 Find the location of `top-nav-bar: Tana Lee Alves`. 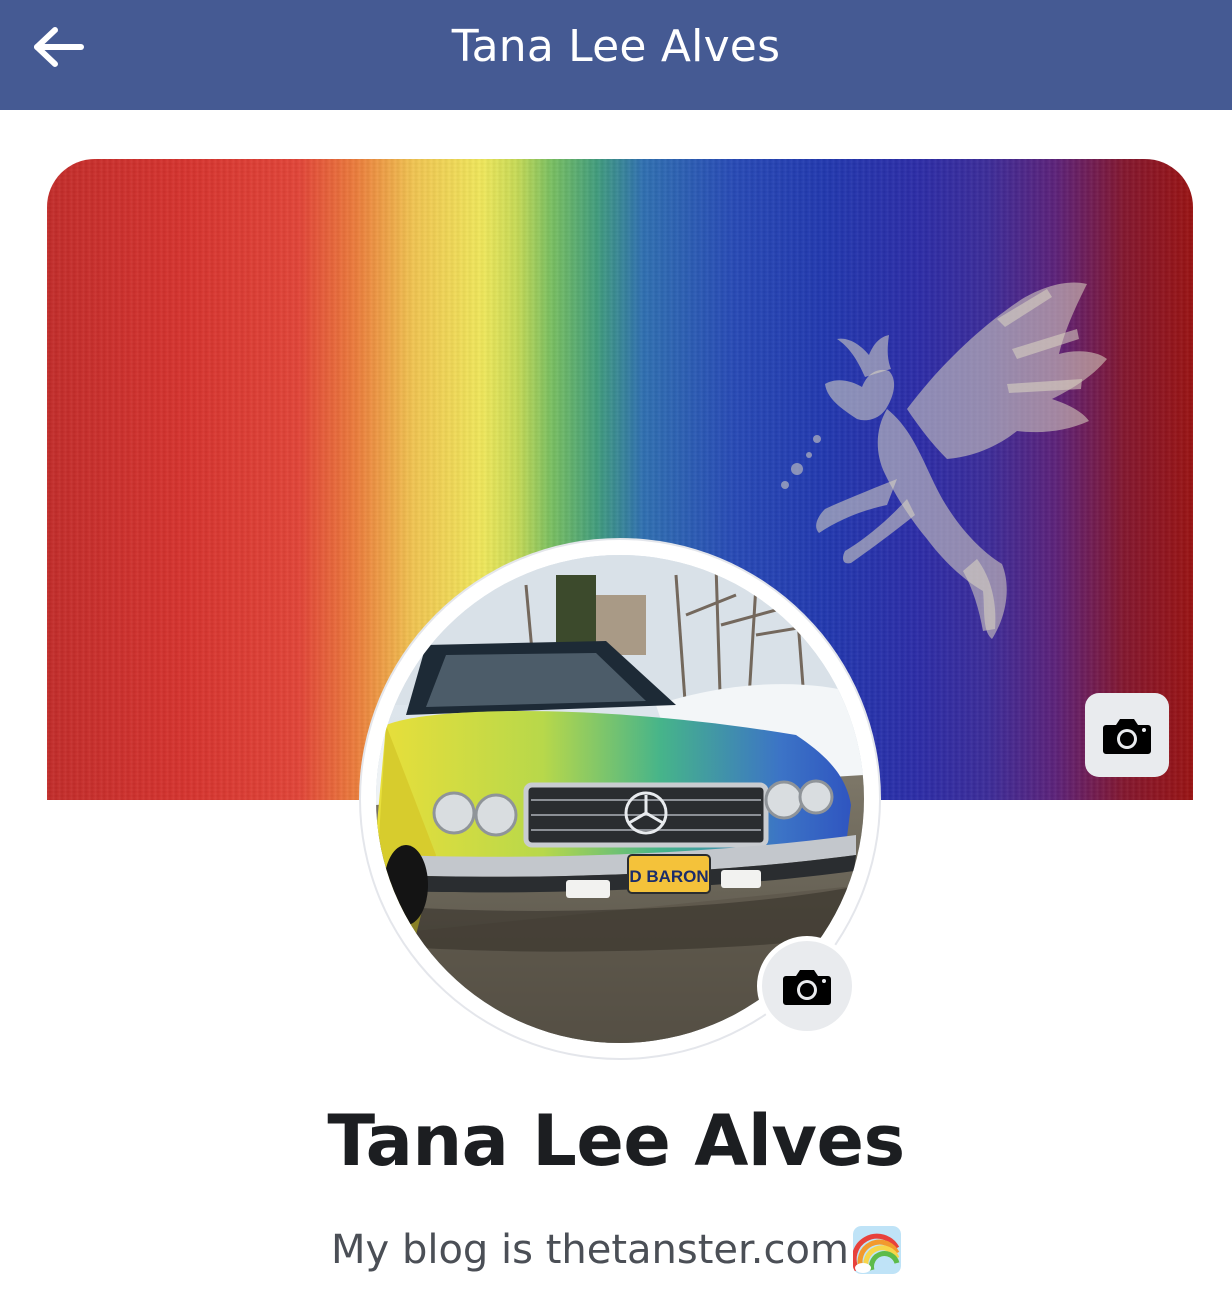

top-nav-bar: Tana Lee Alves is located at coordinates (616, 55).